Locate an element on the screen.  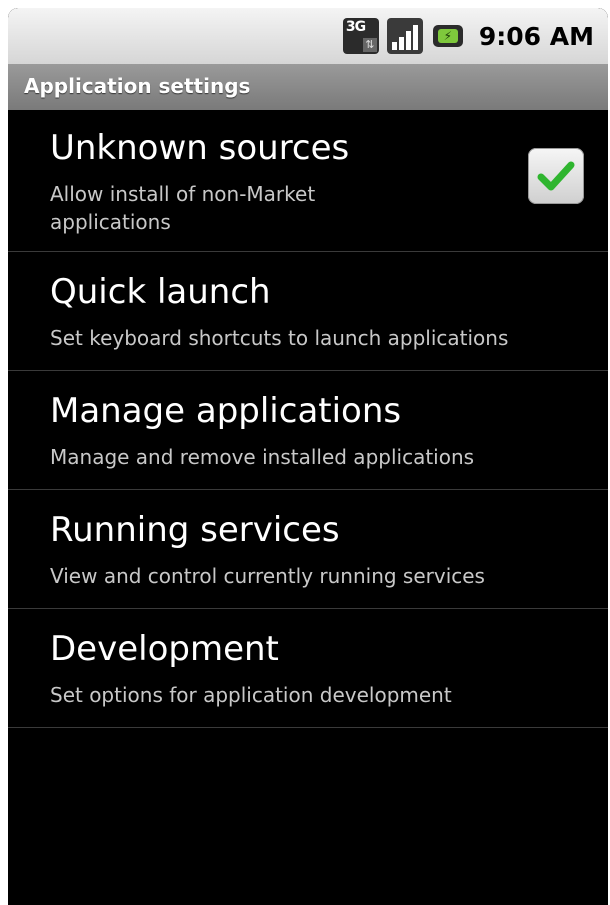
unknown-sources-checkbox is located at coordinates (556, 176).